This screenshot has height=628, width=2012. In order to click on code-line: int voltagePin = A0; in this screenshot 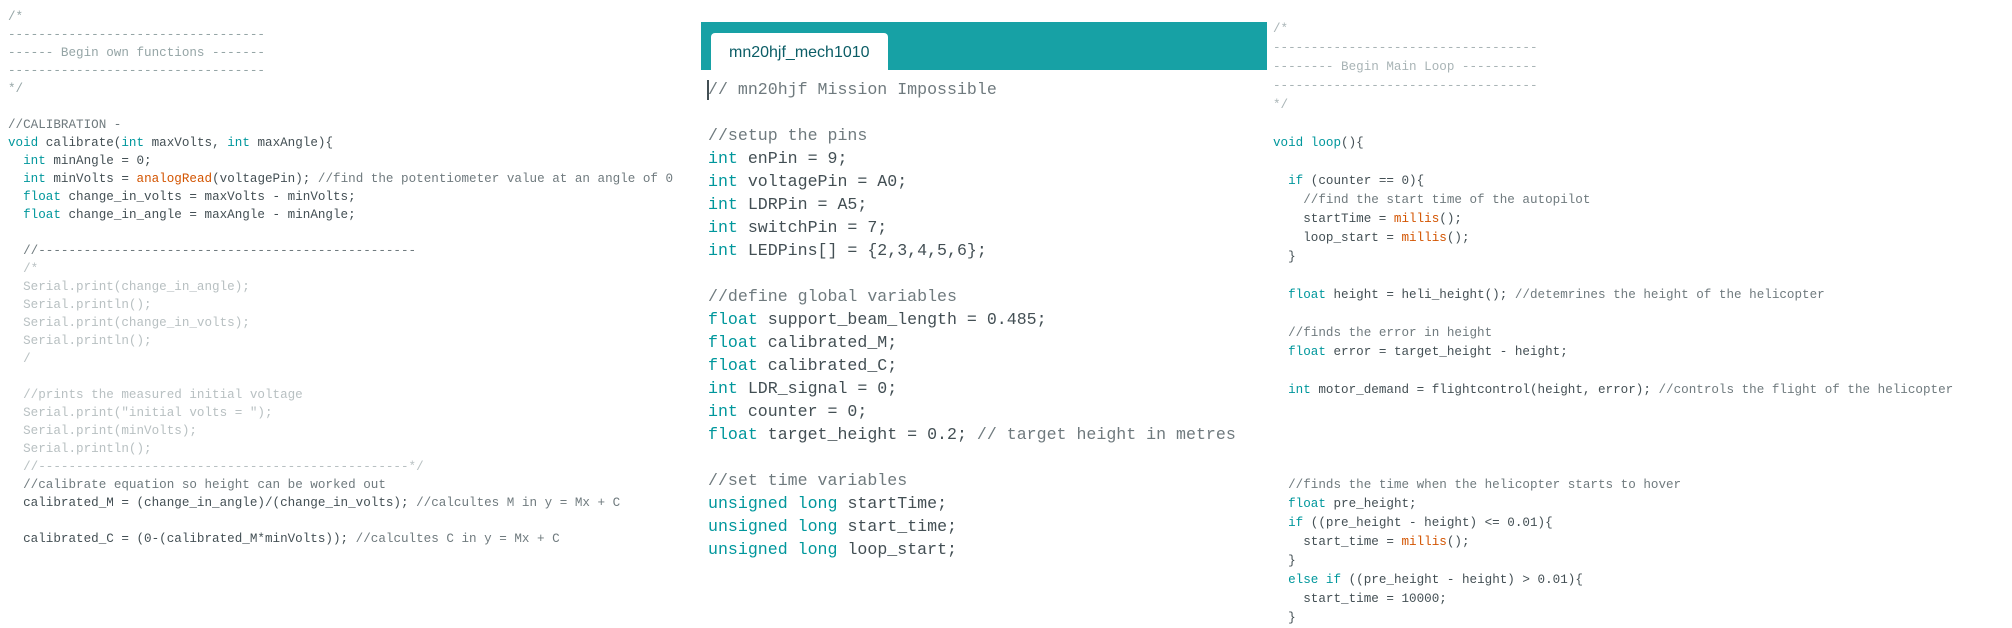, I will do `click(987, 181)`.